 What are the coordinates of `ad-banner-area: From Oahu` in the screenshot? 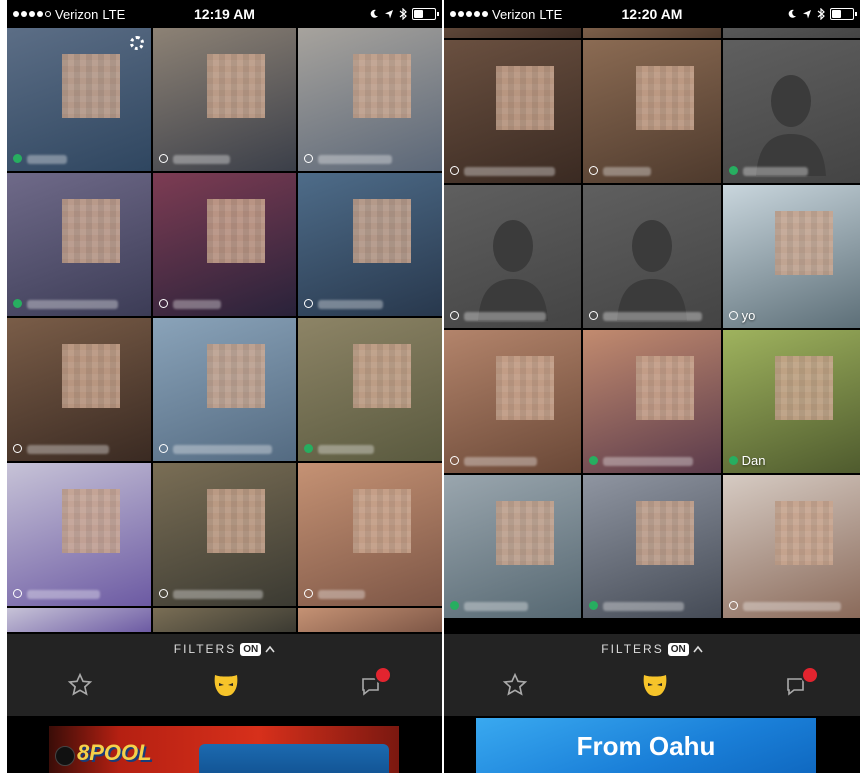 It's located at (652, 744).